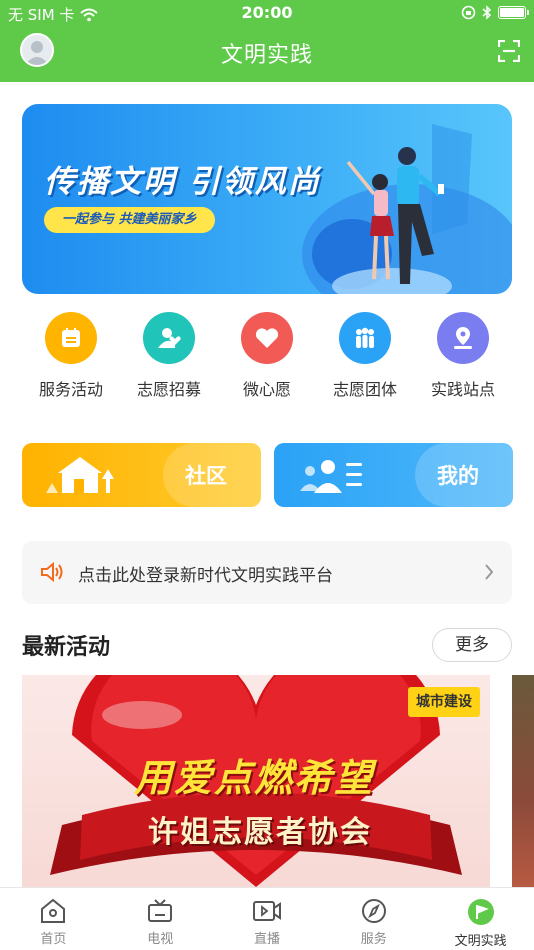 The image size is (534, 950). I want to click on my-card: 我的, so click(393, 475).